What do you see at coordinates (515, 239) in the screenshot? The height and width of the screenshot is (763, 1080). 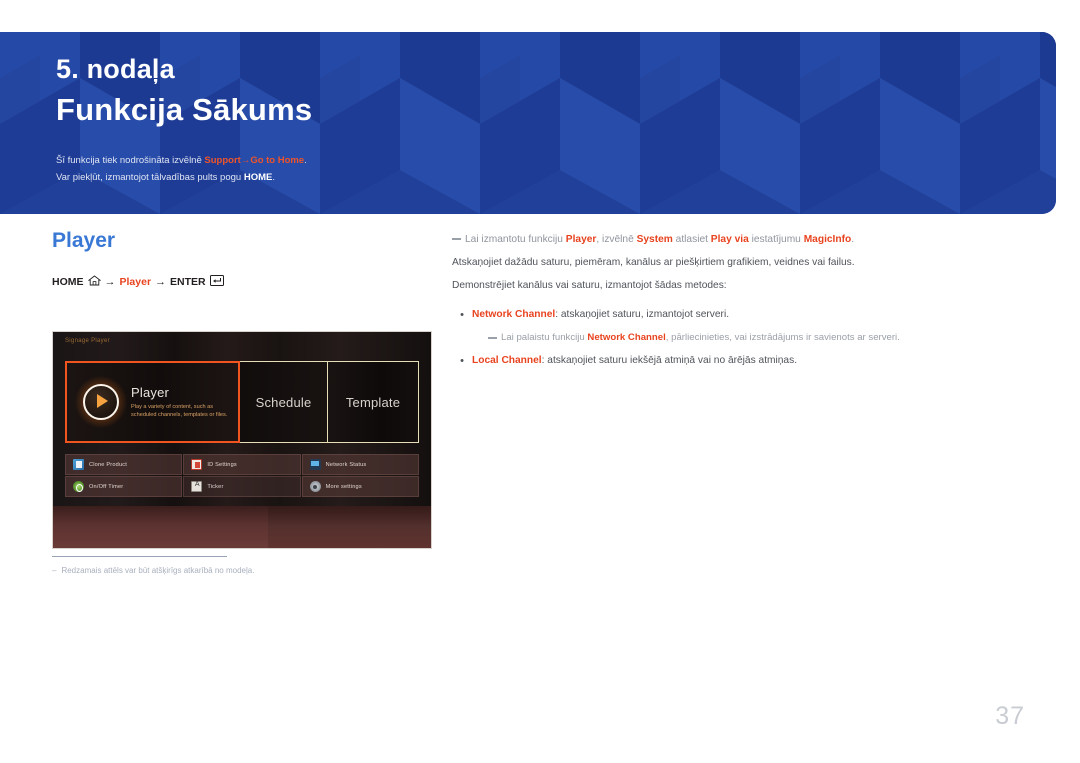 I see `note-part-1: Lai izmantotu funkciju` at bounding box center [515, 239].